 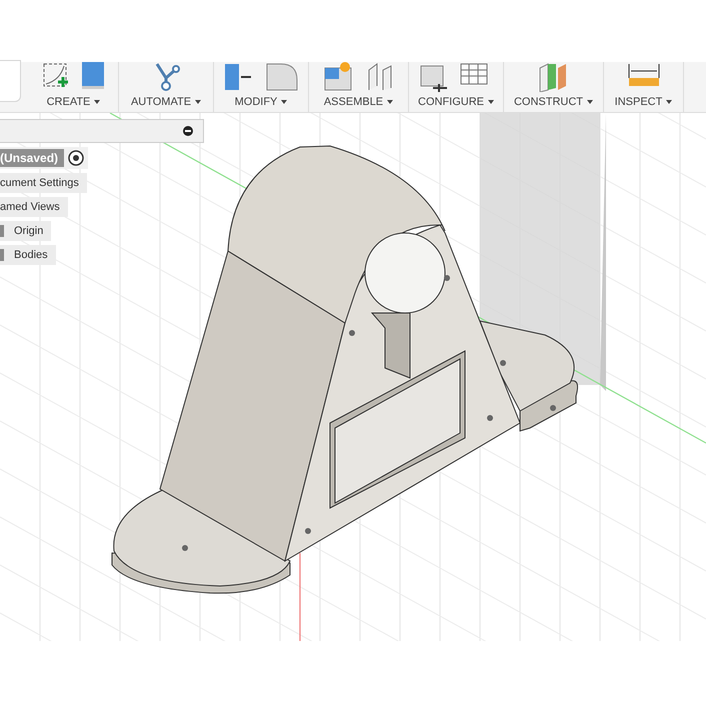 I want to click on toolbar-group-button: INSPECT, so click(x=644, y=87).